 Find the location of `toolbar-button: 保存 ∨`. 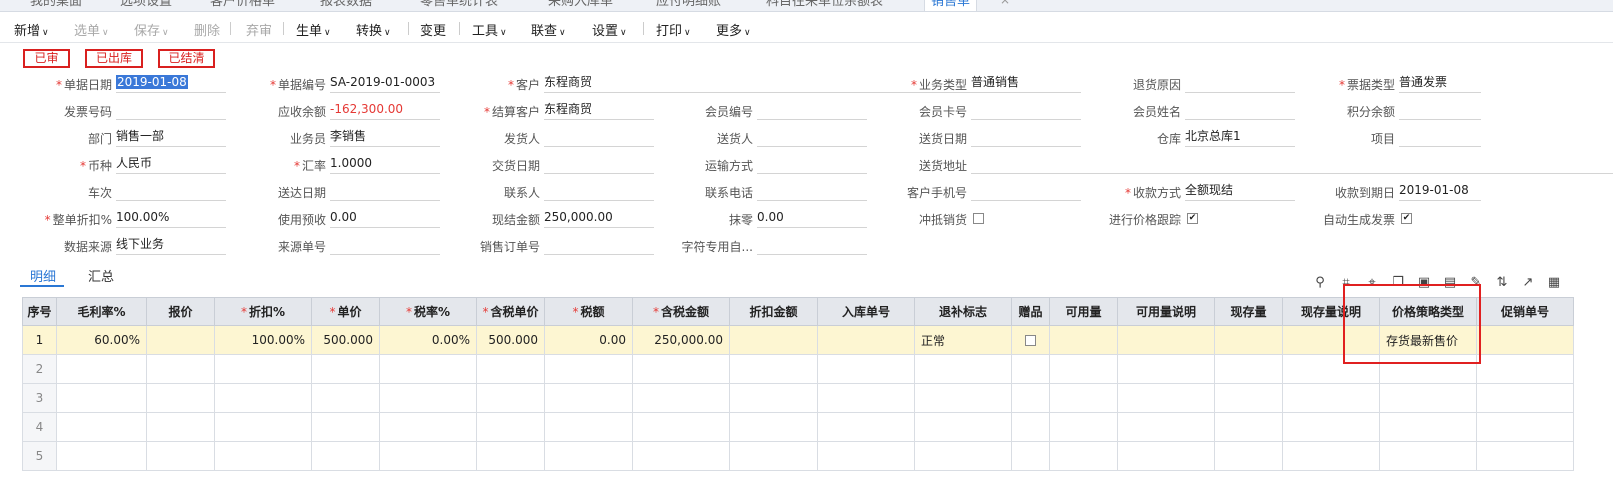

toolbar-button: 保存 ∨ is located at coordinates (151, 29).